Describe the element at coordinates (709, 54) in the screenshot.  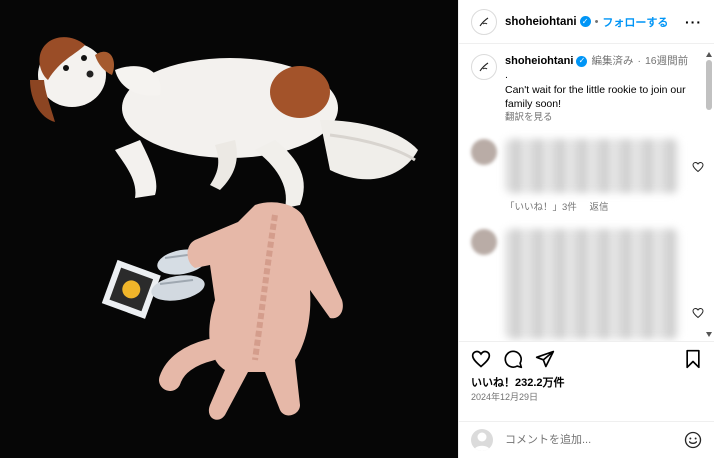
I see `scroll-up-arrow-icon` at that location.